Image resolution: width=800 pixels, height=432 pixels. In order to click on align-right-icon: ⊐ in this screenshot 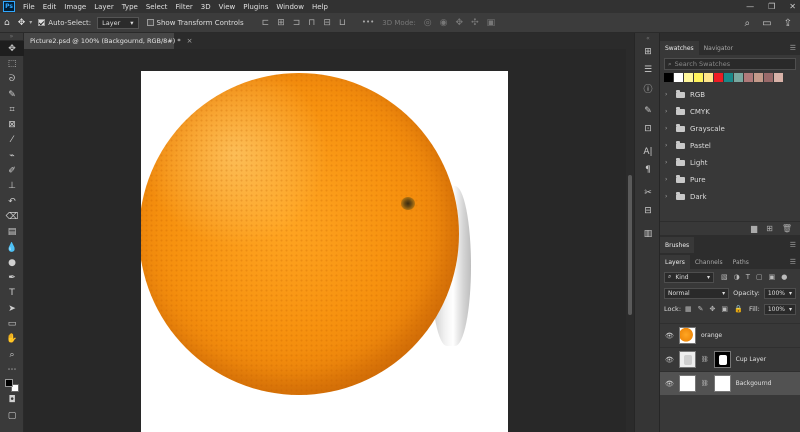, I will do `click(297, 23)`.